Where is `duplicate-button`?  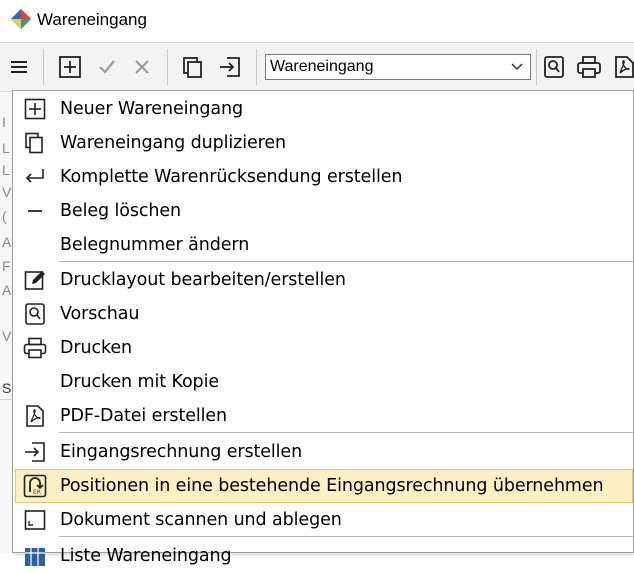 duplicate-button is located at coordinates (193, 67).